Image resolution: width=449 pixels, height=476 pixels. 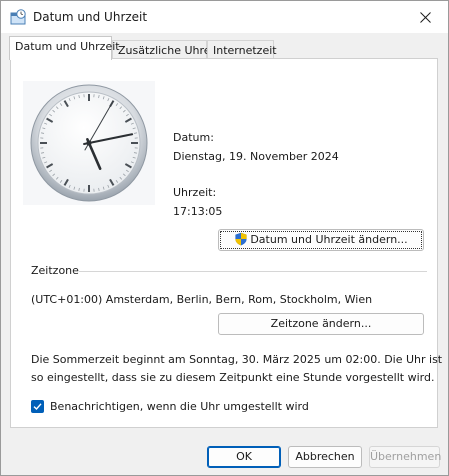 I want to click on clock-face, so click(x=89, y=143).